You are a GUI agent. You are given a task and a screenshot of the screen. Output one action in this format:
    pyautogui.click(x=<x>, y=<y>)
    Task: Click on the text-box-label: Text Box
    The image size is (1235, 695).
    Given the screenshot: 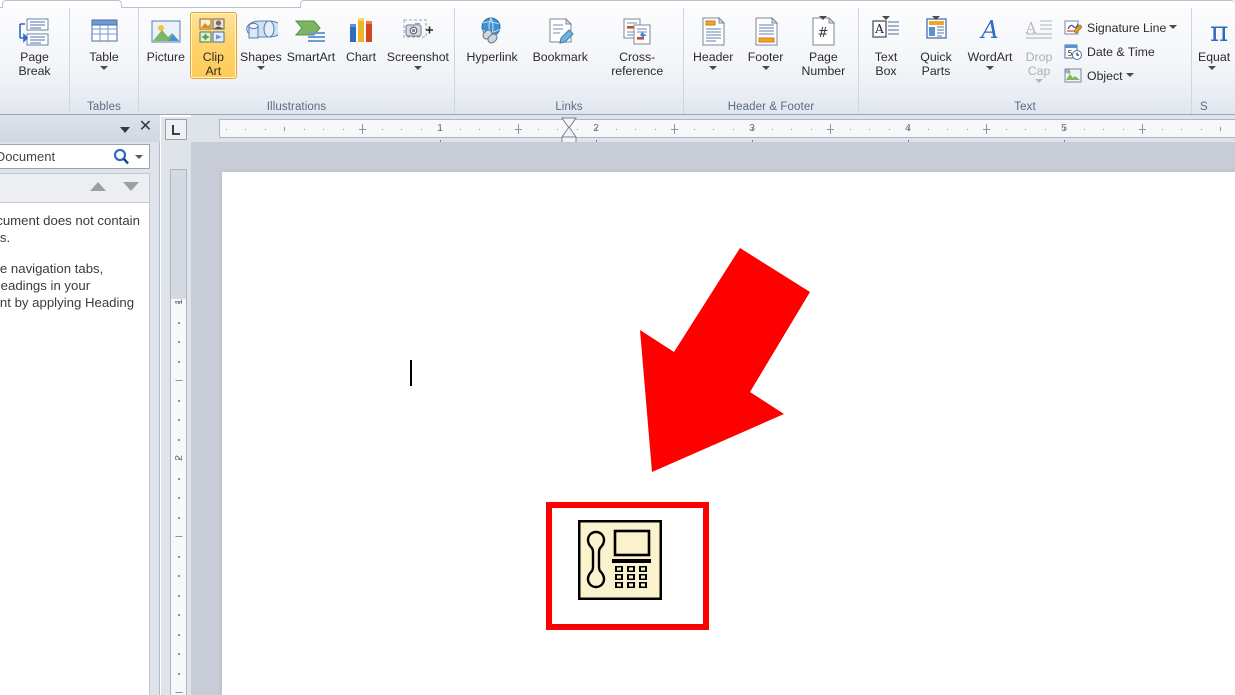 What is the action you would take?
    pyautogui.click(x=886, y=64)
    